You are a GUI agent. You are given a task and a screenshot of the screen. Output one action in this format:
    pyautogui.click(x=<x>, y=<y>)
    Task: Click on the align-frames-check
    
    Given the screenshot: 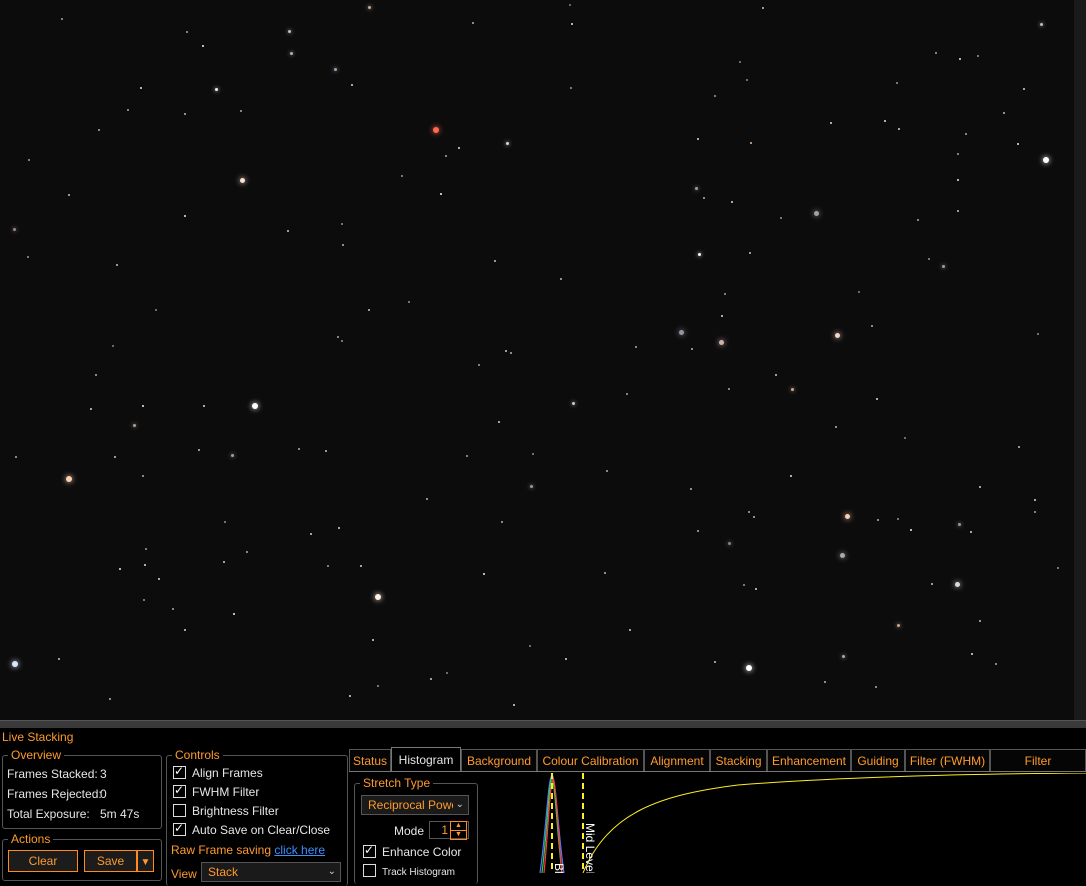 What is the action you would take?
    pyautogui.click(x=179, y=771)
    